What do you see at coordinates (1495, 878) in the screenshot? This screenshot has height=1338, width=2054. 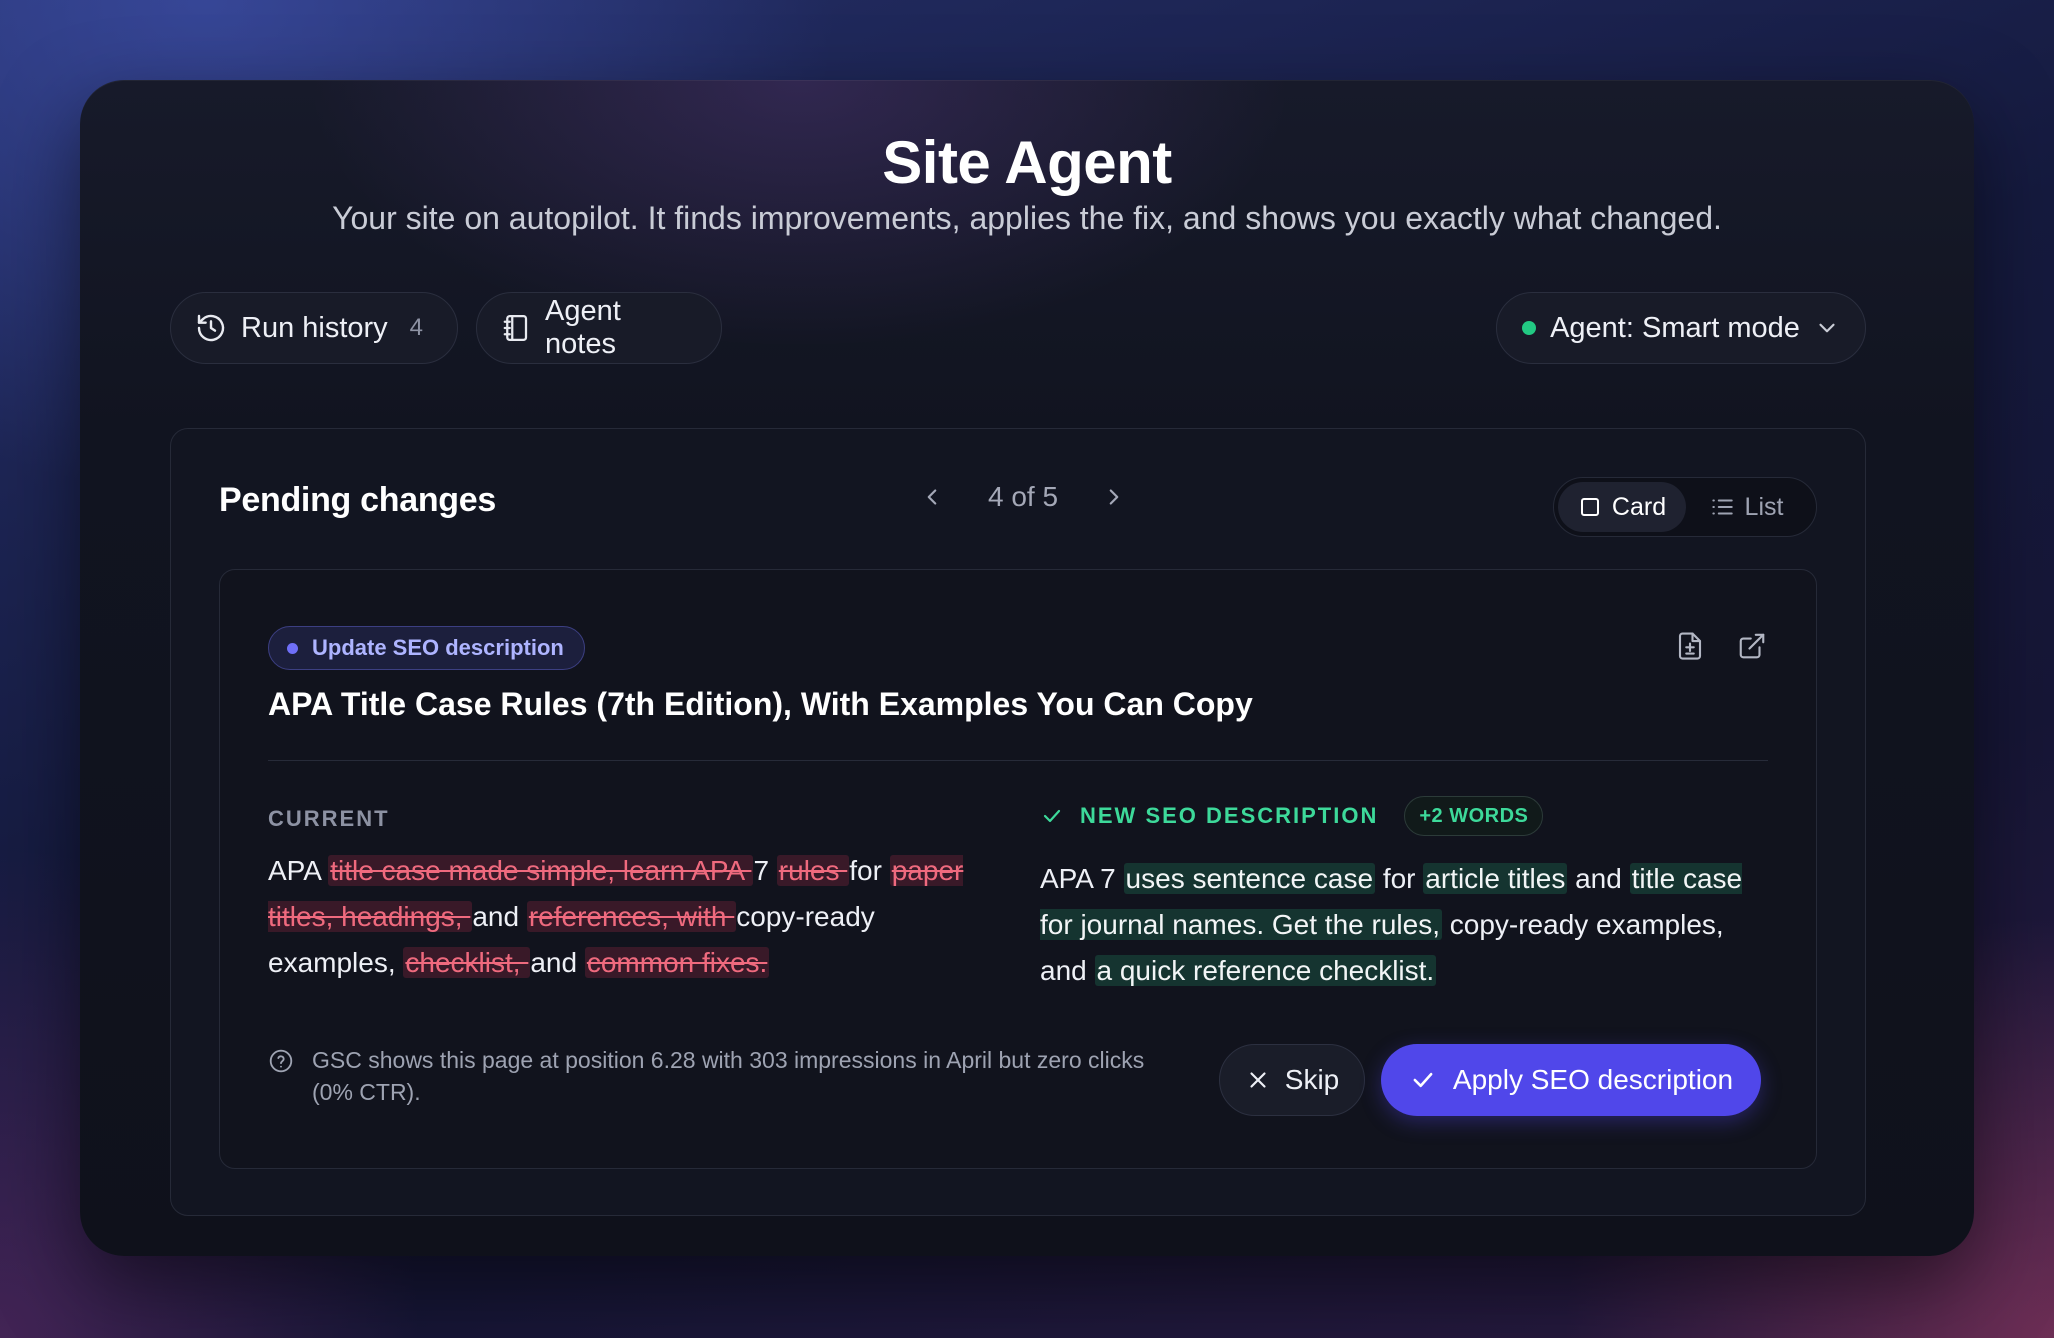 I see `added-text: article titles` at bounding box center [1495, 878].